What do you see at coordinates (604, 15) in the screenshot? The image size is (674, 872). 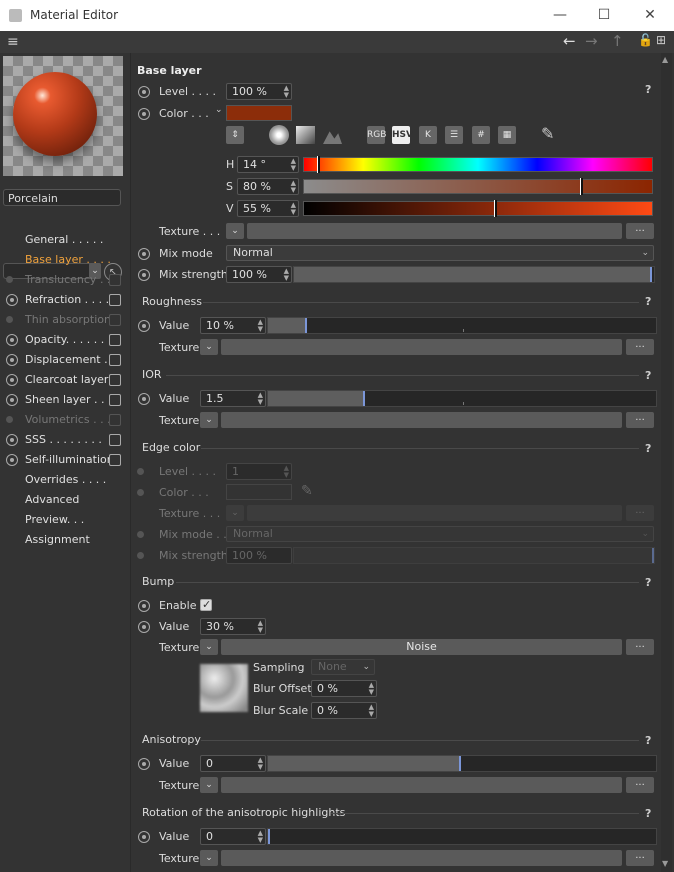 I see `maximize-button: ☐` at bounding box center [604, 15].